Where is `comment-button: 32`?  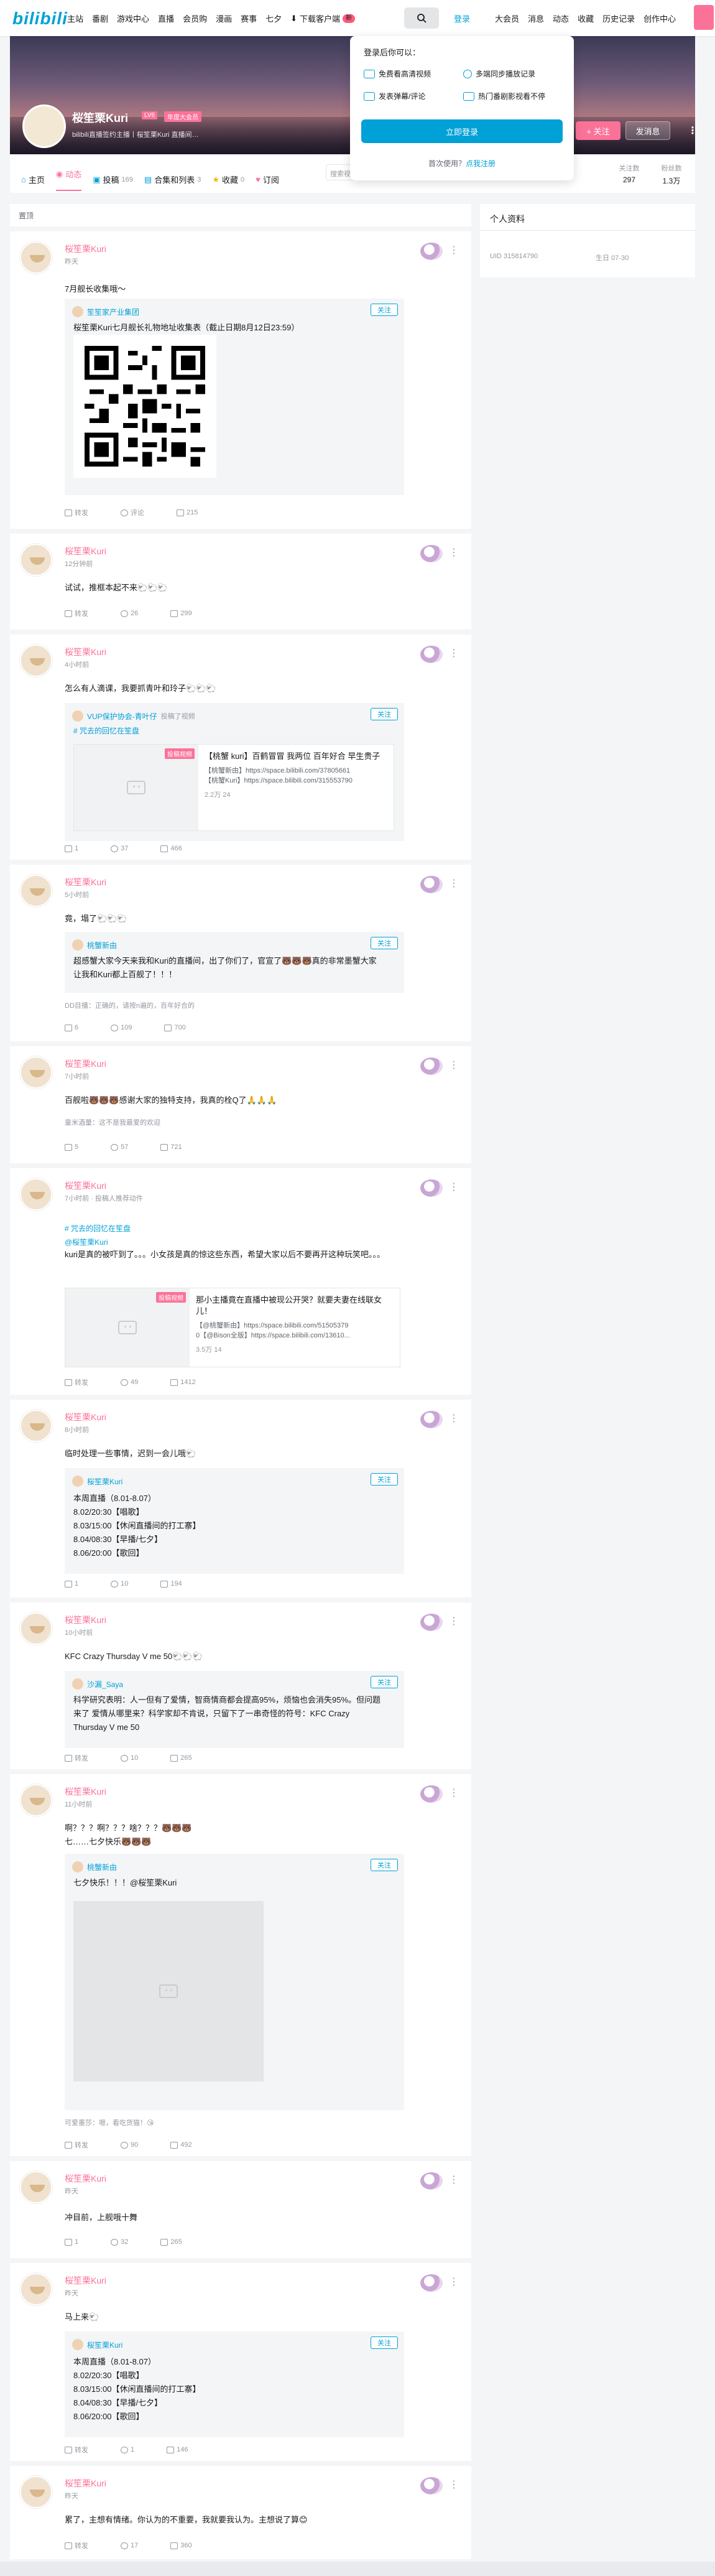 comment-button: 32 is located at coordinates (119, 2242).